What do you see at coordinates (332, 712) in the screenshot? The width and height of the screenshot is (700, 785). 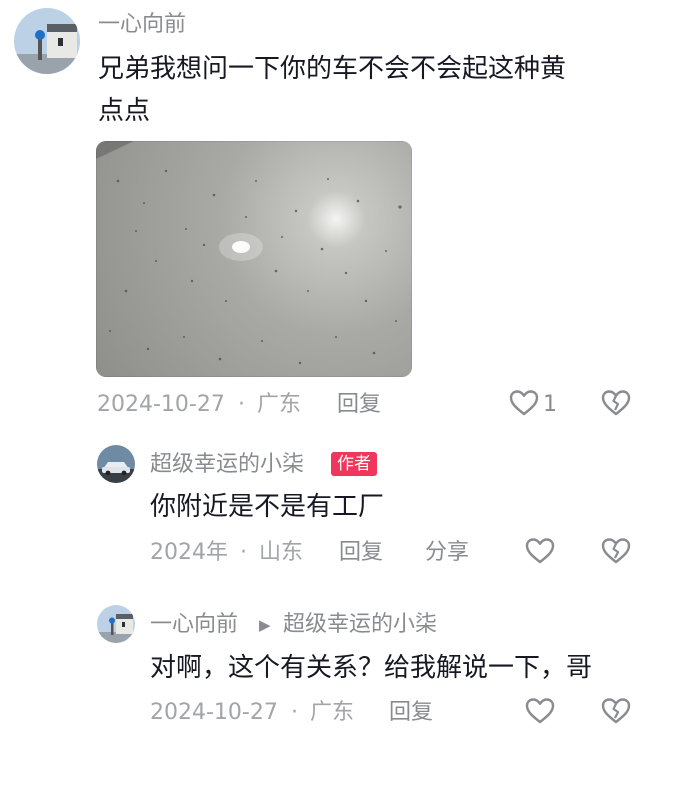 I see `comment-3-location: 广东` at bounding box center [332, 712].